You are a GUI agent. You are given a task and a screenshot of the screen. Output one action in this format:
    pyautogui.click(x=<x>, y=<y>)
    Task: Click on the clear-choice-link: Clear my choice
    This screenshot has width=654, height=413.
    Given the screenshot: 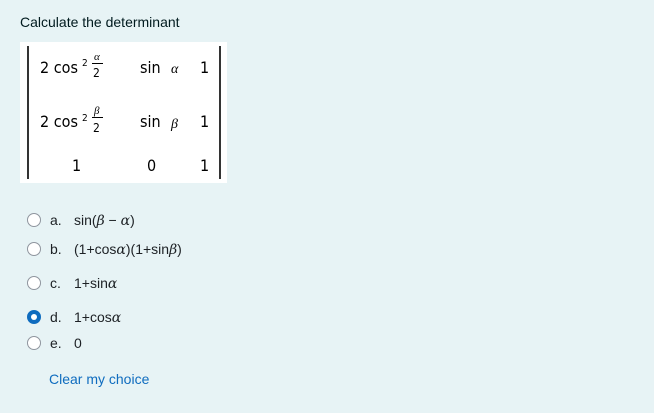 What is the action you would take?
    pyautogui.click(x=99, y=379)
    